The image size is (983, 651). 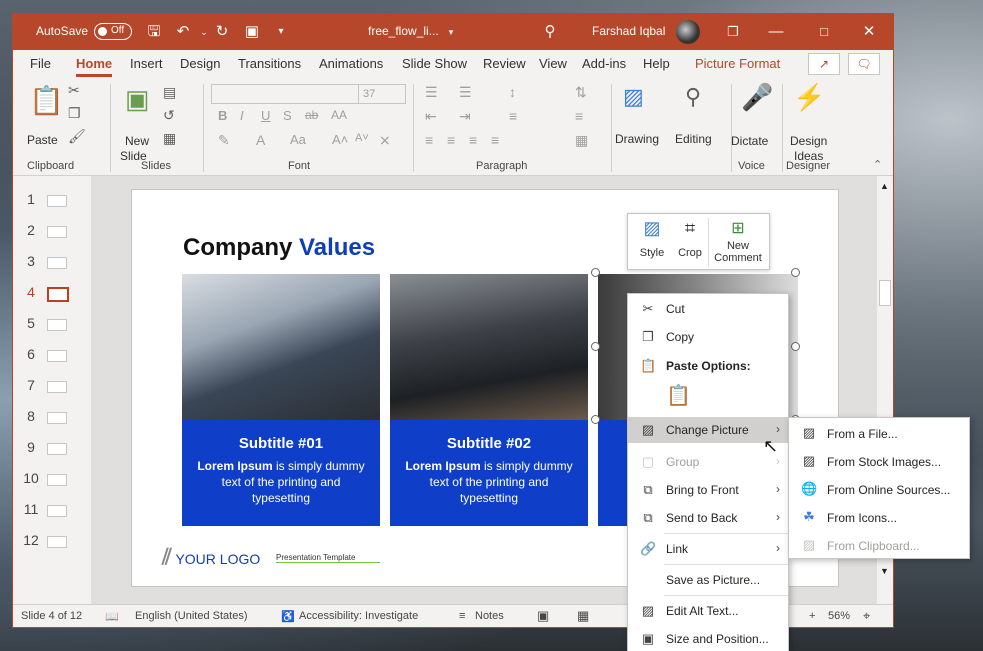 What do you see at coordinates (288, 616) in the screenshot?
I see `accessibility-icon: ♿` at bounding box center [288, 616].